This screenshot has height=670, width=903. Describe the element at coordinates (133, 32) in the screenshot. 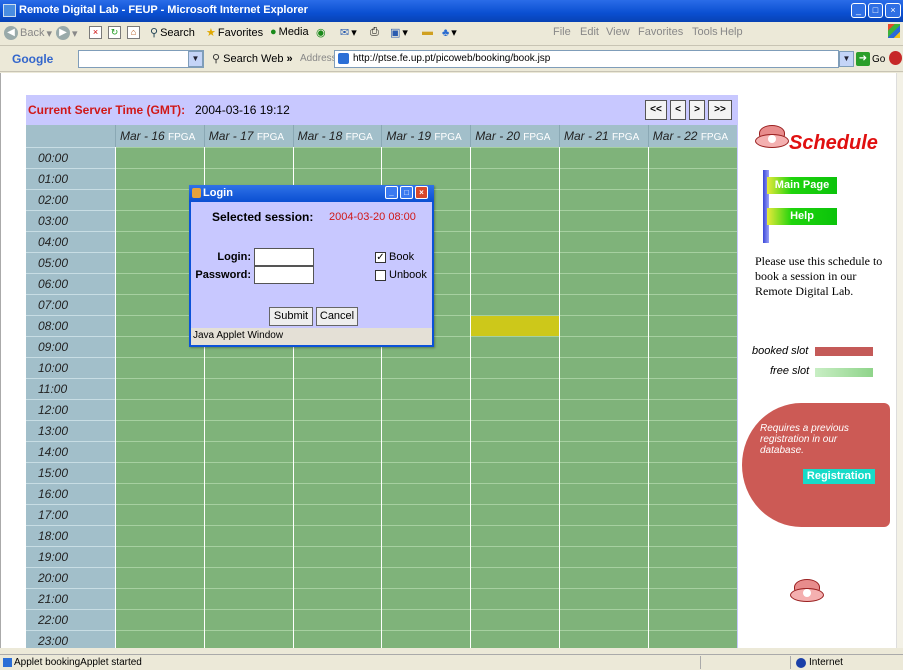

I see `home-button: ⌂` at that location.